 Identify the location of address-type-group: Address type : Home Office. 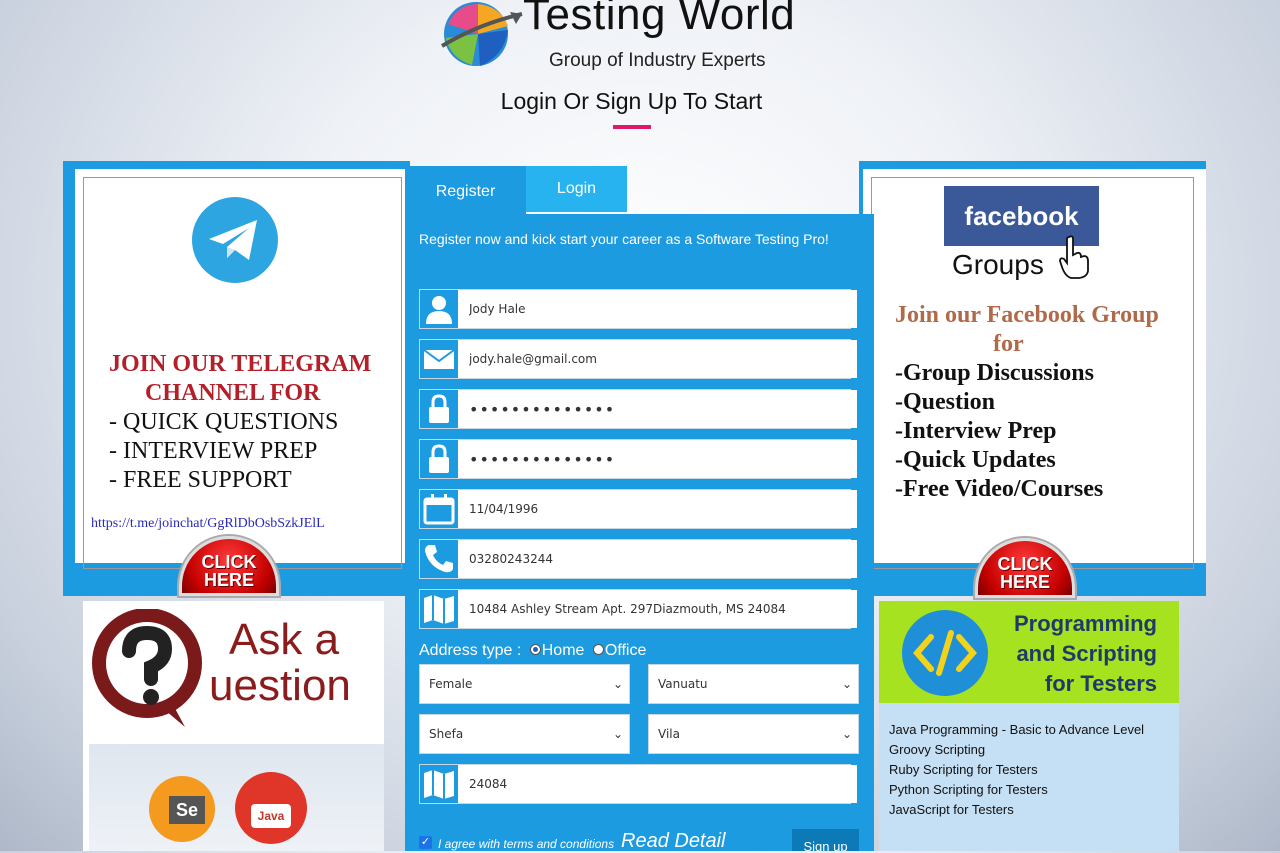
(532, 651).